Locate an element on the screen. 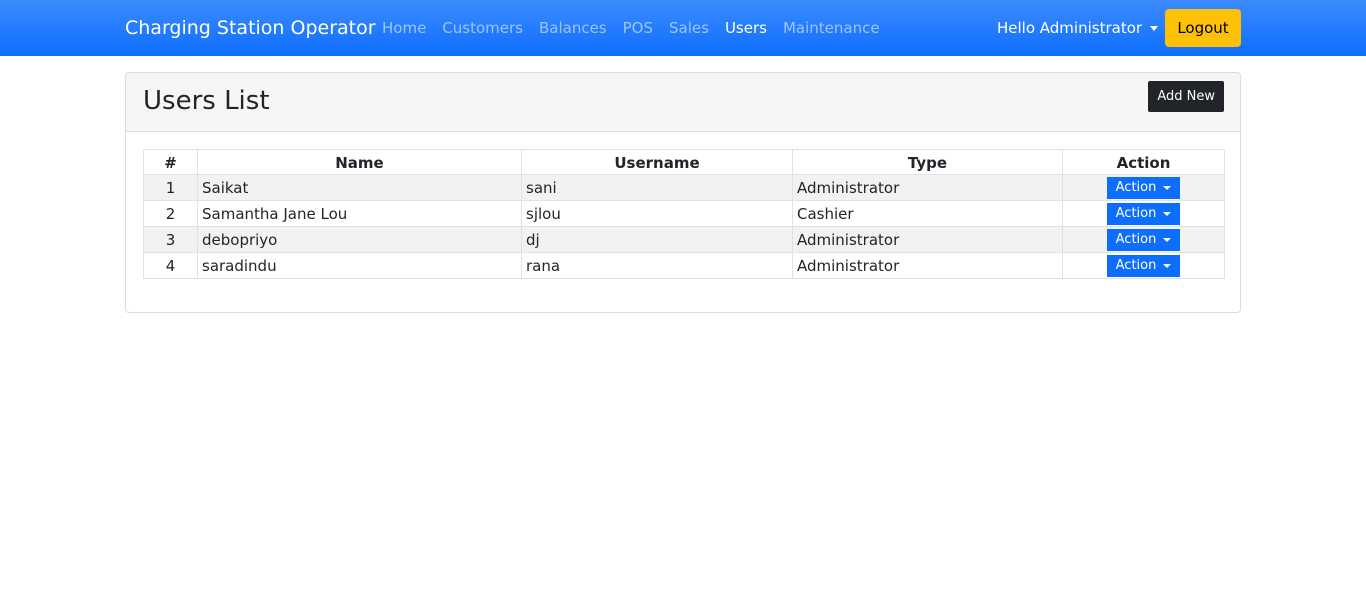 Image resolution: width=1366 pixels, height=592 pixels. table-row: 2 Samantha Jane Lou sjlou Cashier Action is located at coordinates (684, 213).